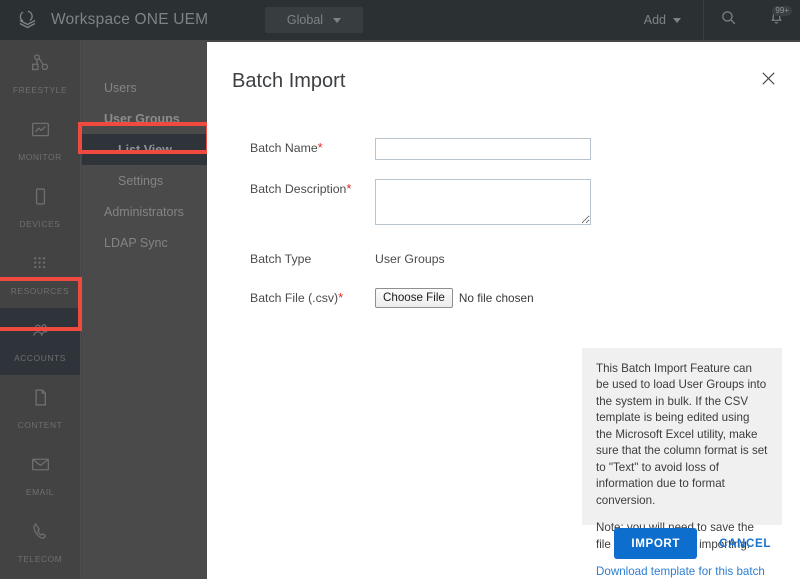  Describe the element at coordinates (772, 82) in the screenshot. I see `close-icon` at that location.